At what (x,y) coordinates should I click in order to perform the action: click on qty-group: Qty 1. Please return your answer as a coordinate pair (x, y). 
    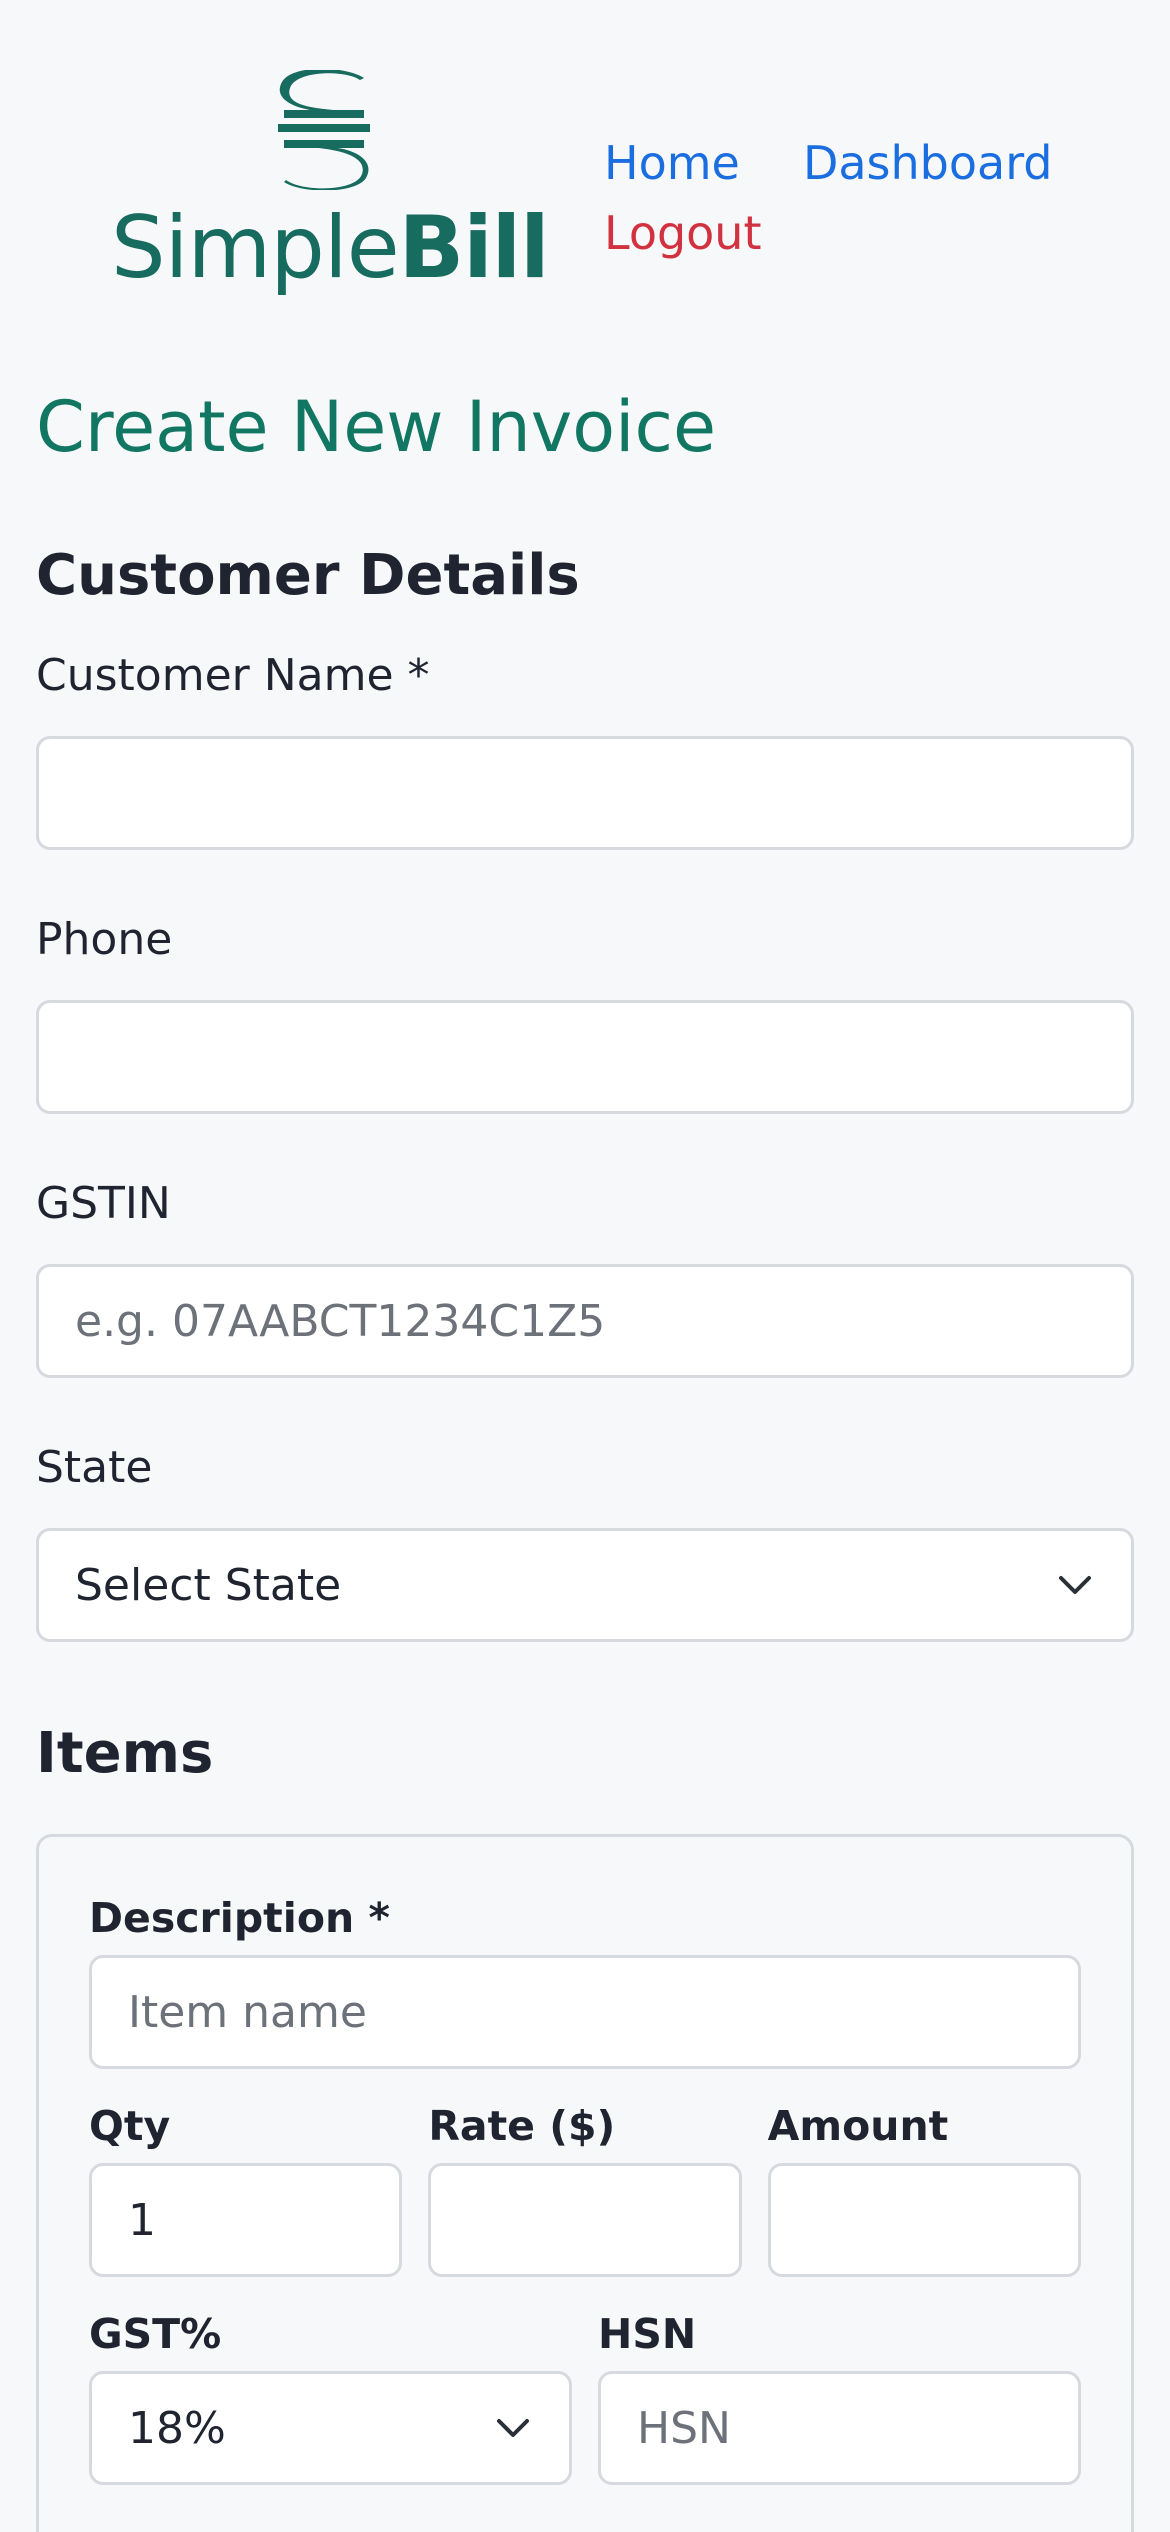
    Looking at the image, I should click on (246, 2188).